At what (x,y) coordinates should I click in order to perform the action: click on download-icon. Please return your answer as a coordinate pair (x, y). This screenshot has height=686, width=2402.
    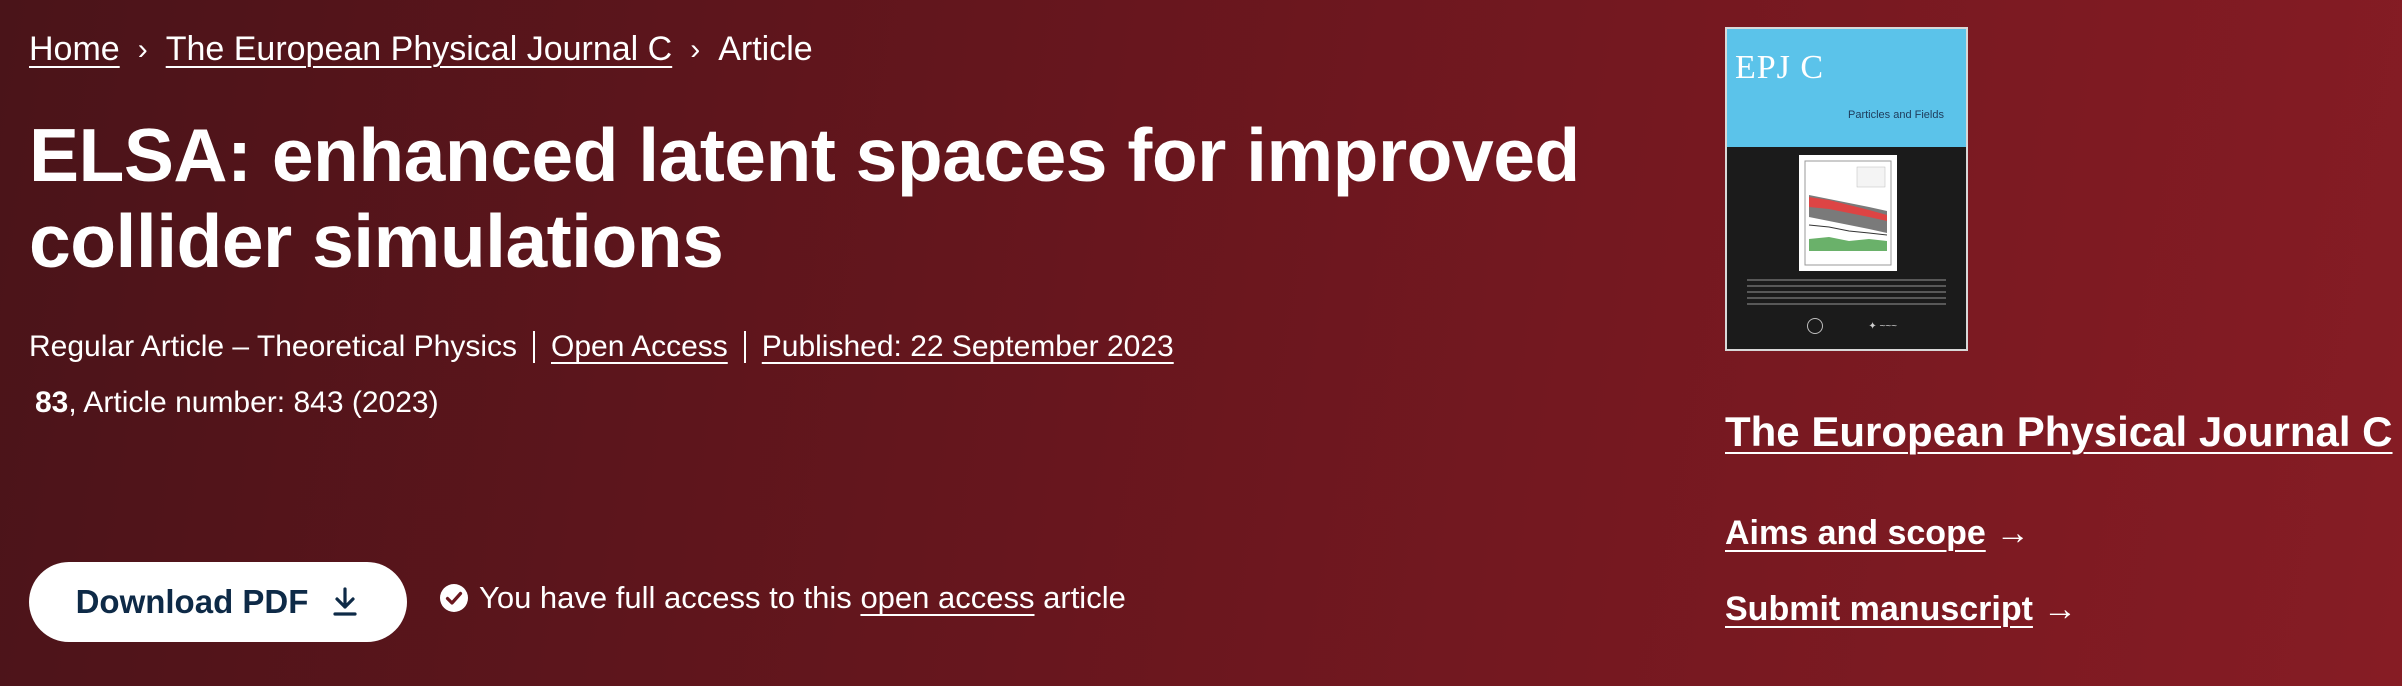
    Looking at the image, I should click on (345, 601).